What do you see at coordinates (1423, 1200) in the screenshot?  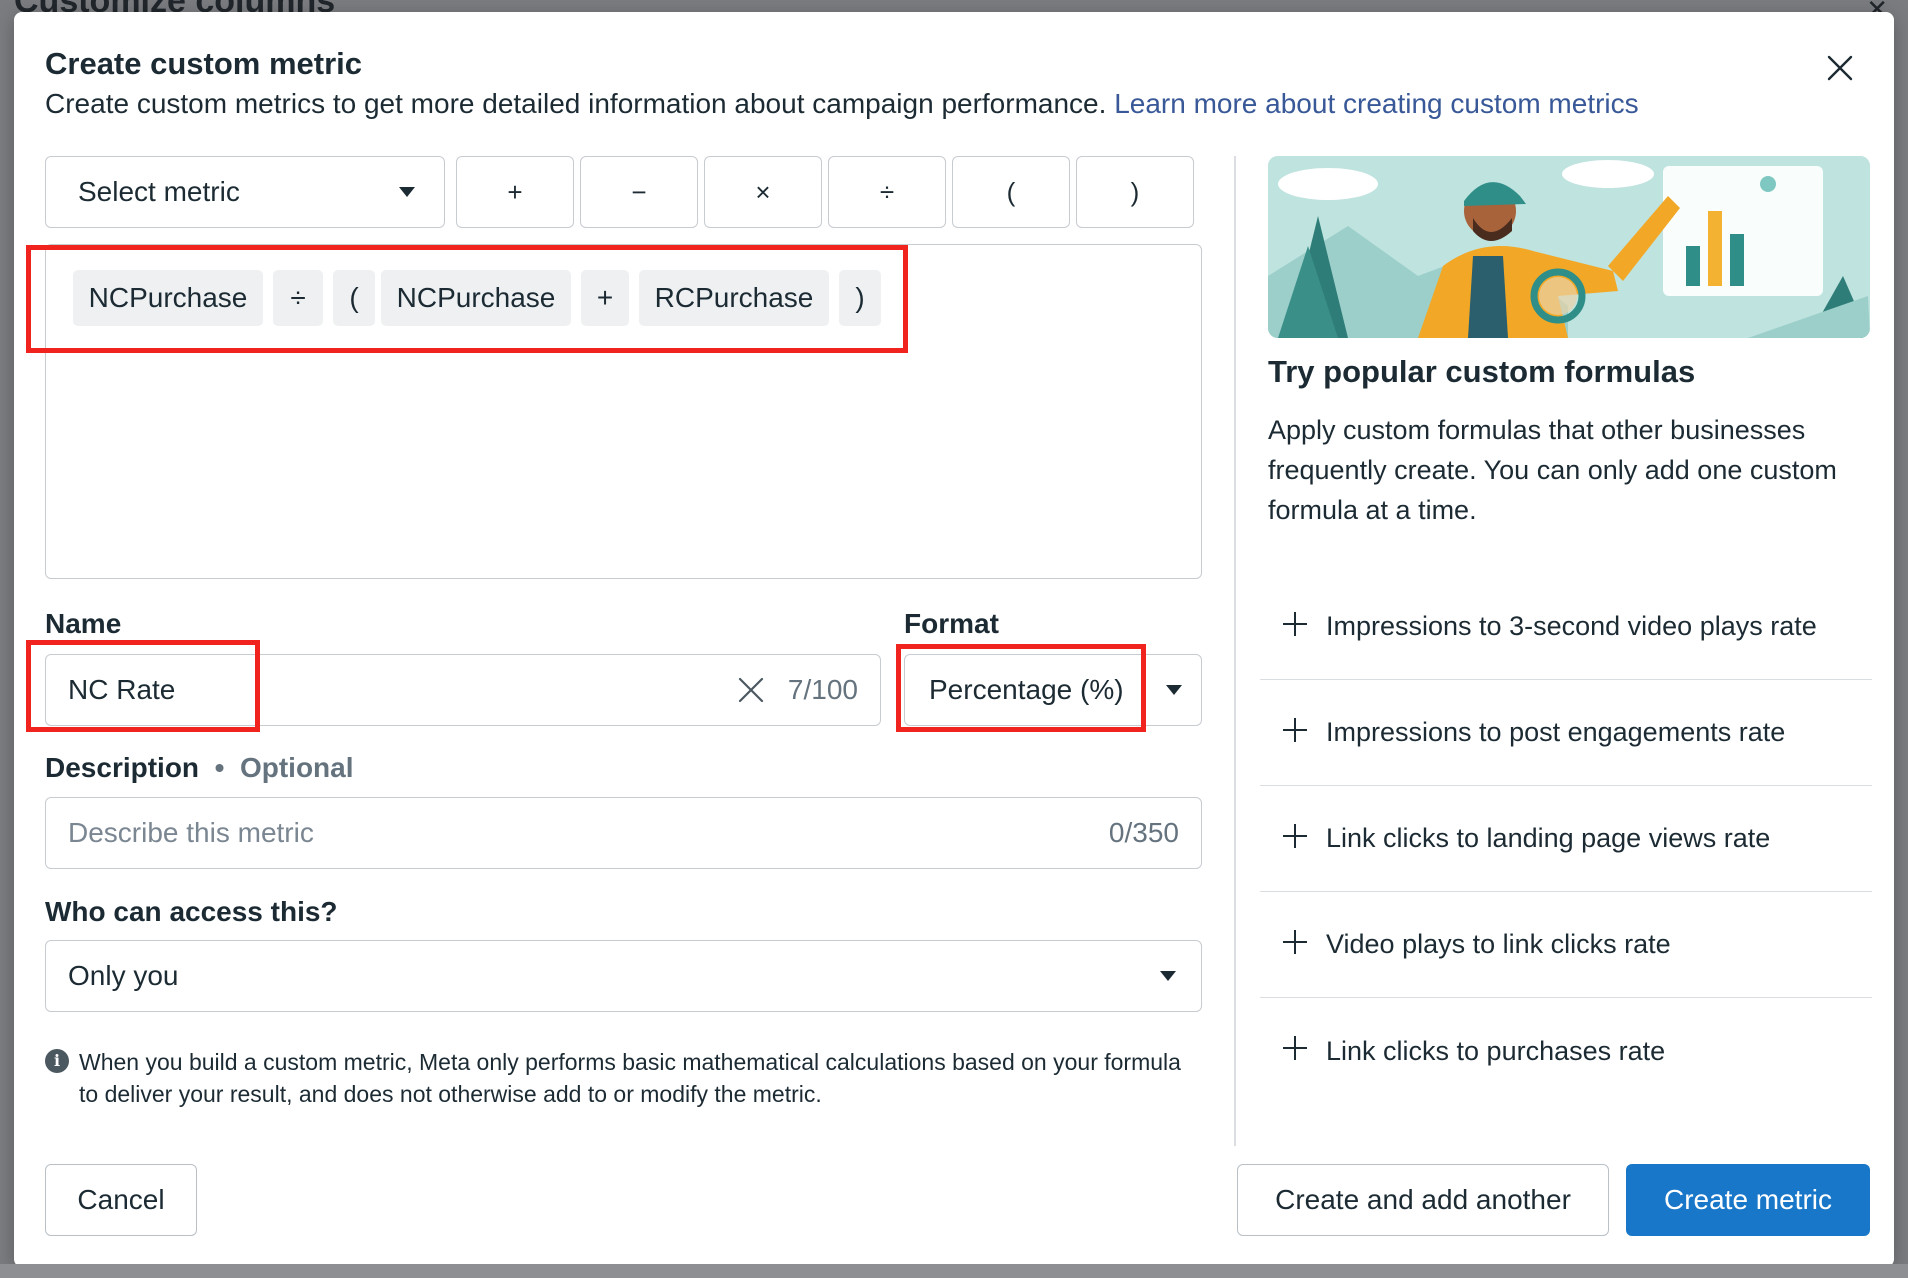 I see `create-and-add-another-button: Create and add another` at bounding box center [1423, 1200].